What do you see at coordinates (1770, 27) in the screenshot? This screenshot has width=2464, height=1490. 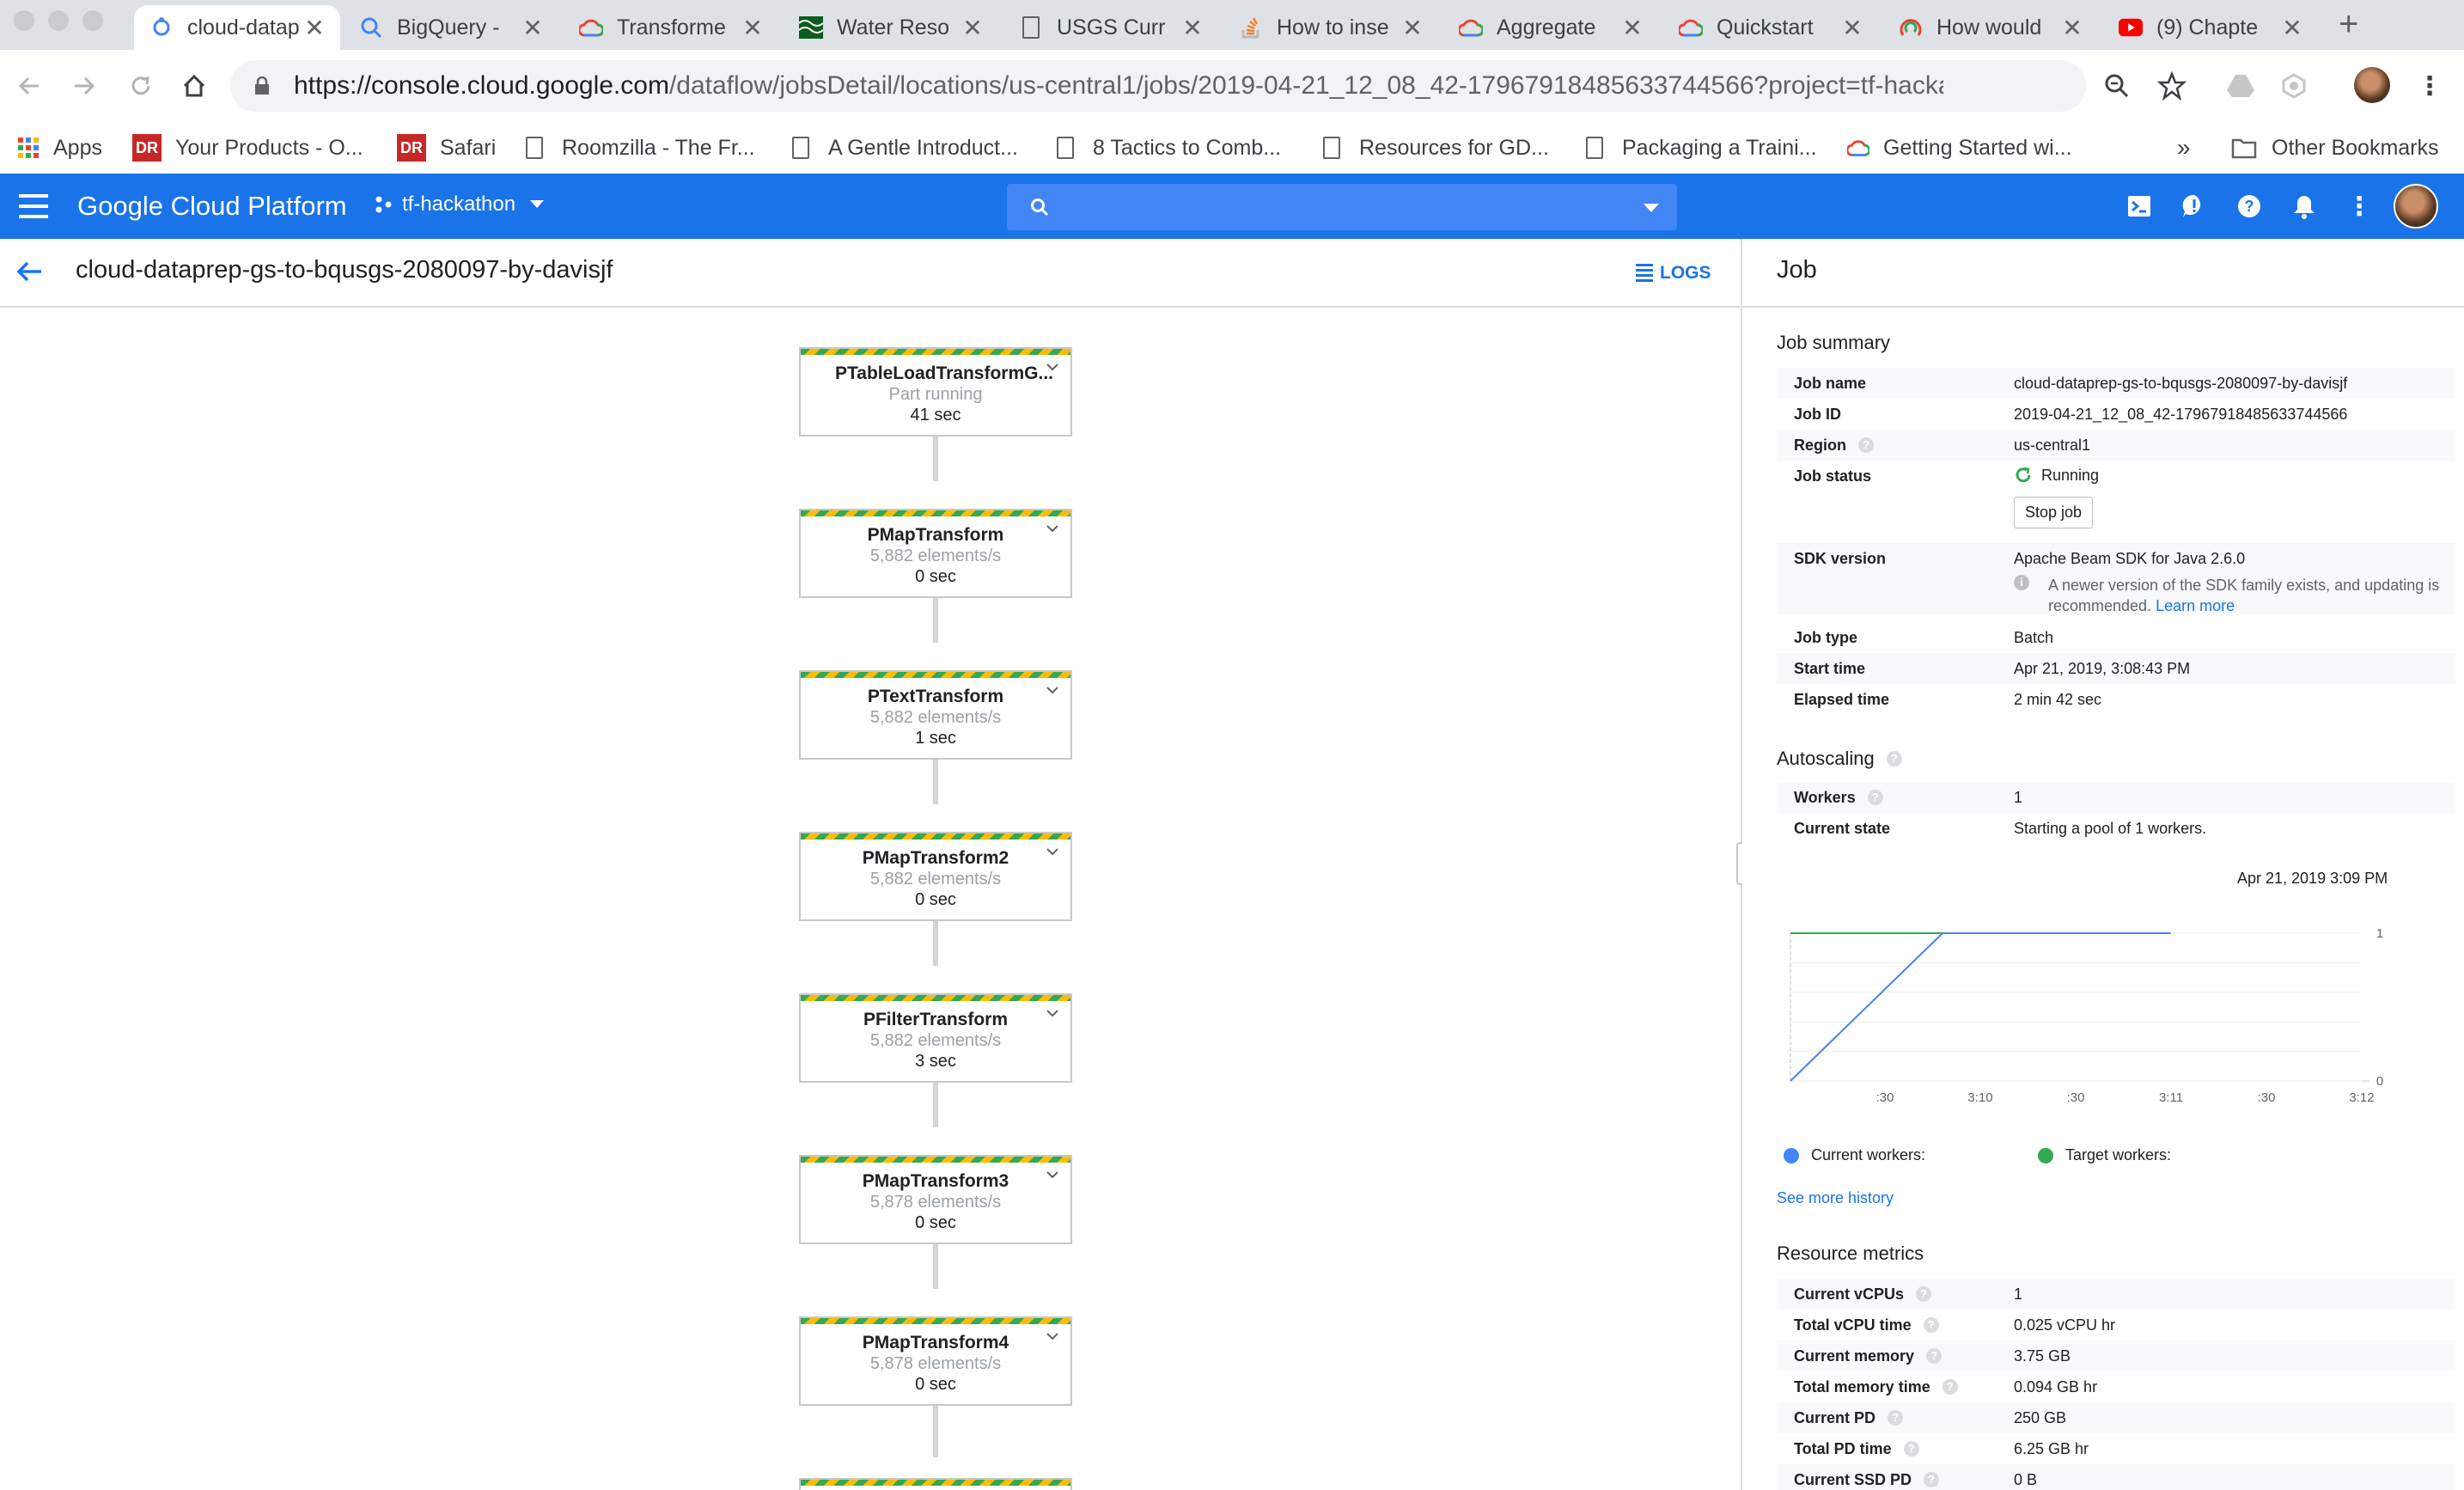 I see `browser-tab: Quickstart ✕` at bounding box center [1770, 27].